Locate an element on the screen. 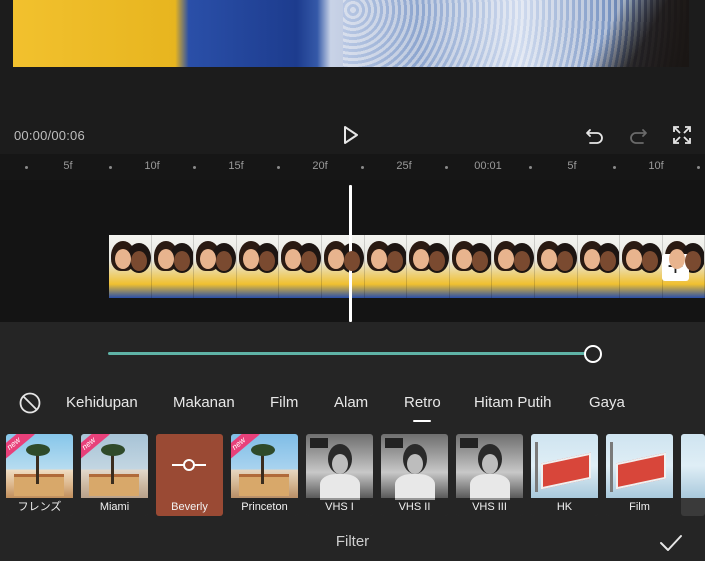 Image resolution: width=705 pixels, height=561 pixels. panel-title: Filter is located at coordinates (352, 541).